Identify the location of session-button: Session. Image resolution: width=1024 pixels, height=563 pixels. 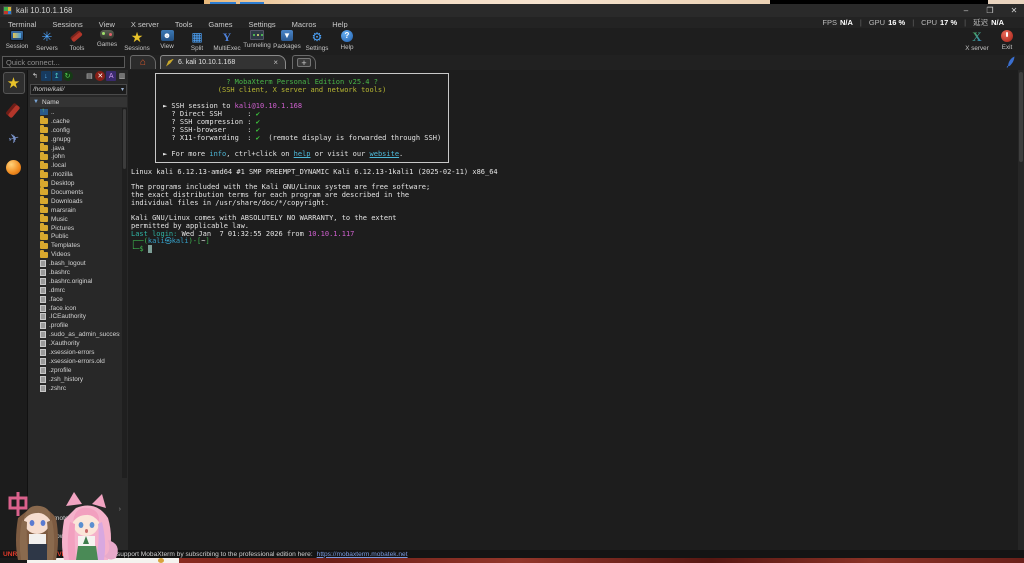
(17, 41).